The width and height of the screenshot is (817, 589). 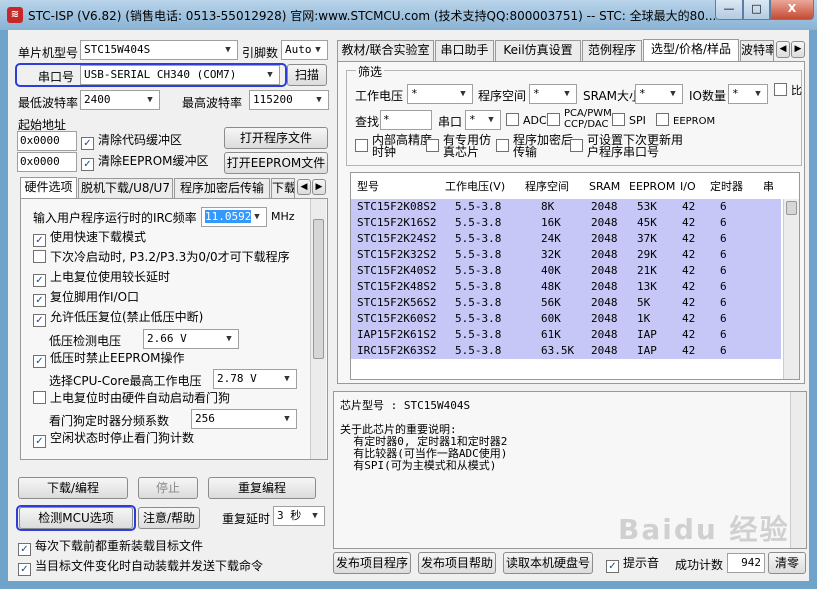 I want to click on col-voltage: 工作电压(V), so click(x=475, y=187).